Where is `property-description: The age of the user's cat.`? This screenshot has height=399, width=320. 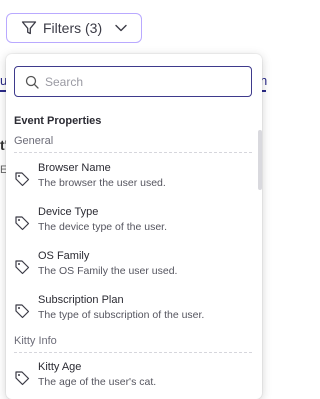 property-description: The age of the user's cat. is located at coordinates (97, 382).